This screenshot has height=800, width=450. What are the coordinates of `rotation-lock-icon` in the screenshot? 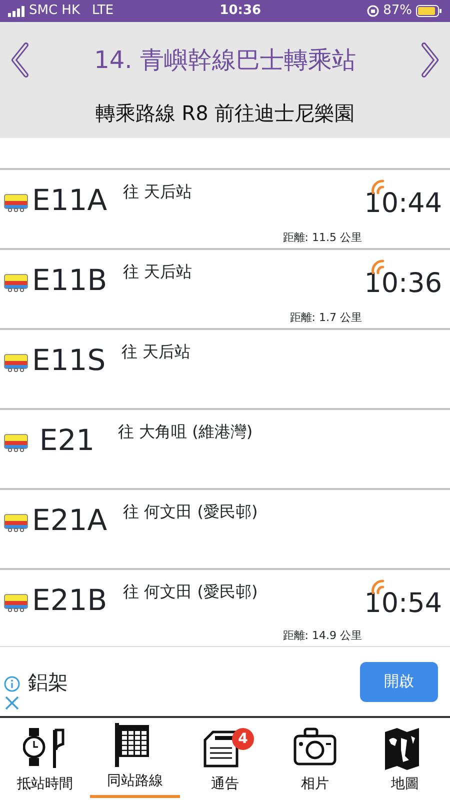 It's located at (373, 11).